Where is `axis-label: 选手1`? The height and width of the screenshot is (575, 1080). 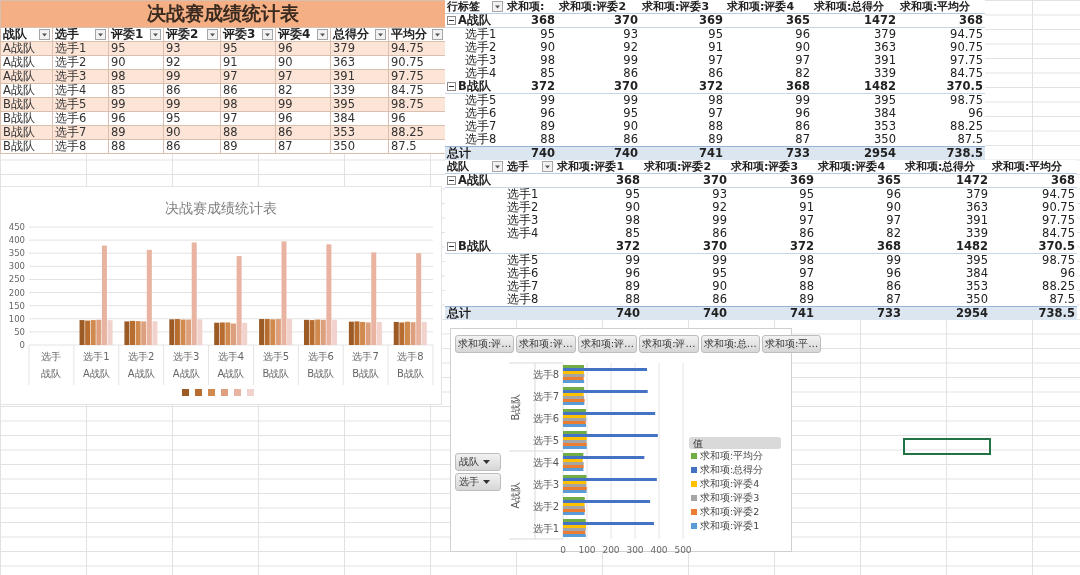 axis-label: 选手1 is located at coordinates (96, 356).